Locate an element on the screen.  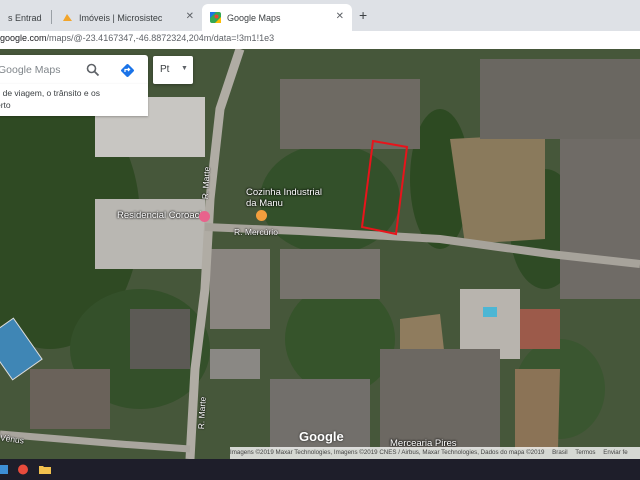
tab-separator is located at coordinates (51, 17).